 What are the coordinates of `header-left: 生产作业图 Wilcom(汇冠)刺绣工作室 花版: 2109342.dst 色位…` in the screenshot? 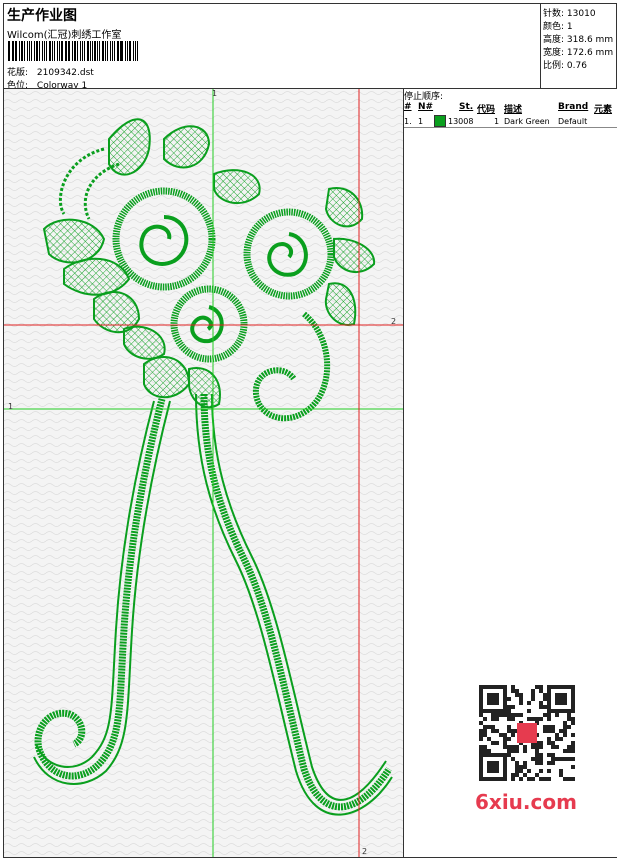 It's located at (271, 47).